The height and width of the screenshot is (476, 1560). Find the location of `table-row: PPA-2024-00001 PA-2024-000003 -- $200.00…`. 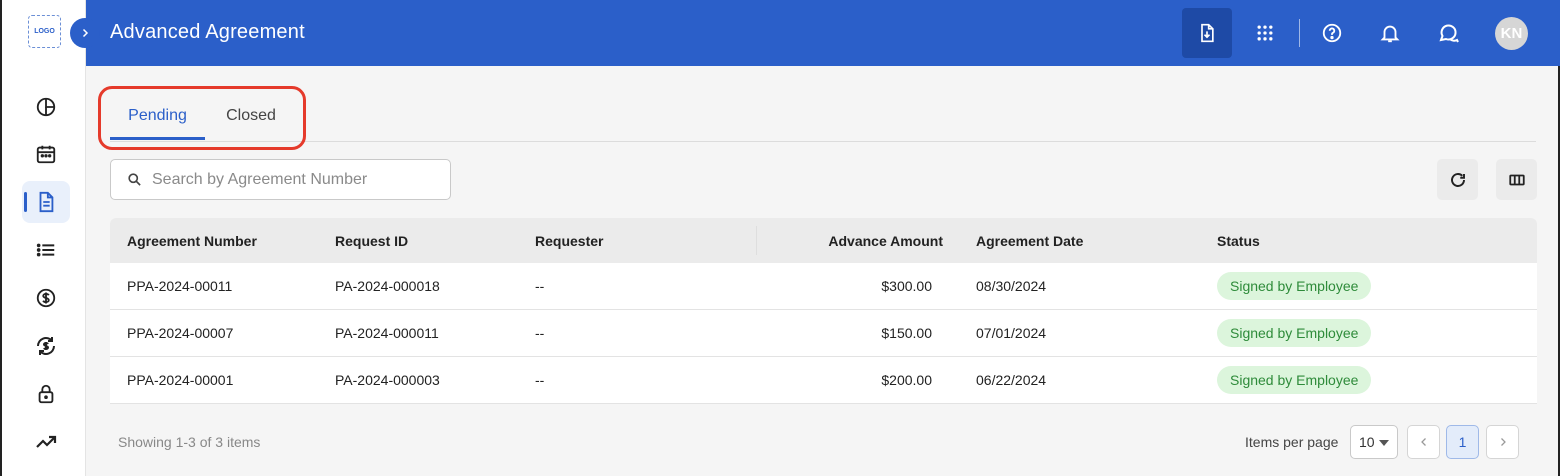

table-row: PPA-2024-00001 PA-2024-000003 -- $200.00… is located at coordinates (823, 380).